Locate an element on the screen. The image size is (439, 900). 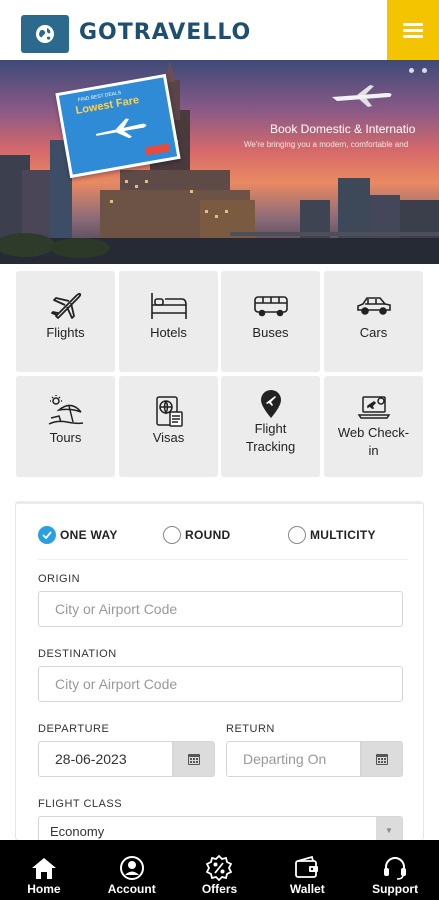
nav-label: Account is located at coordinates (131, 889).